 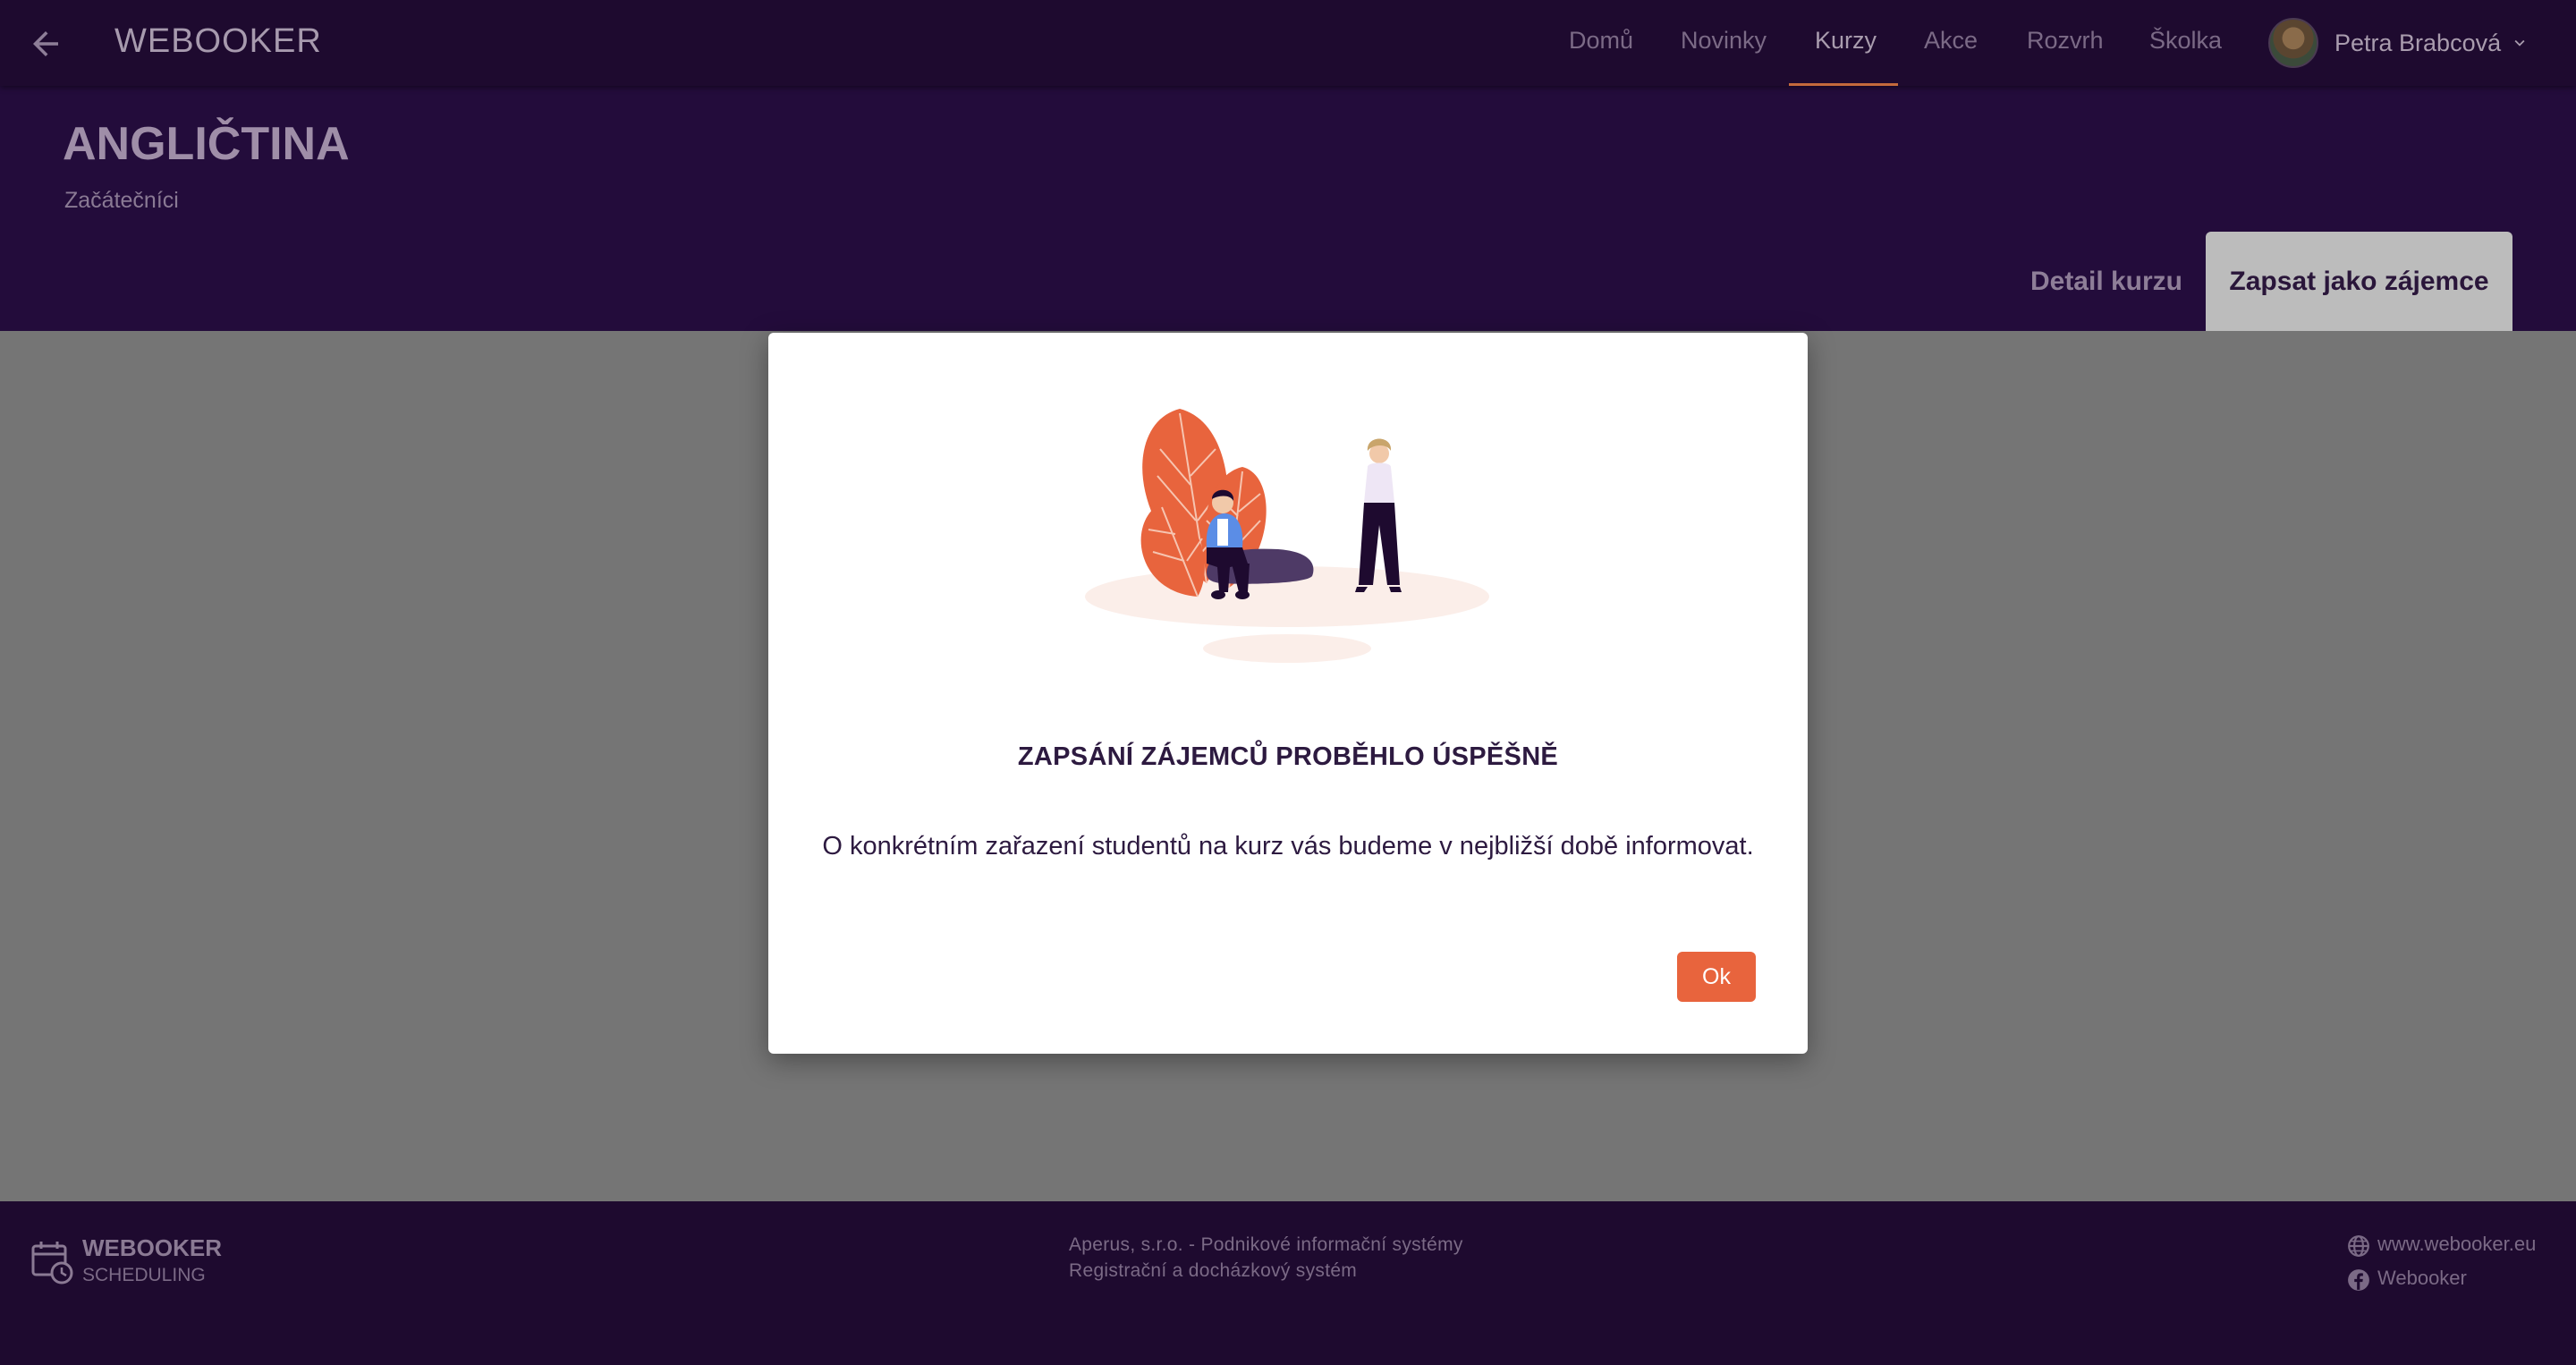 I want to click on tab-detail-kurzu: Detail kurzu, so click(x=2106, y=281).